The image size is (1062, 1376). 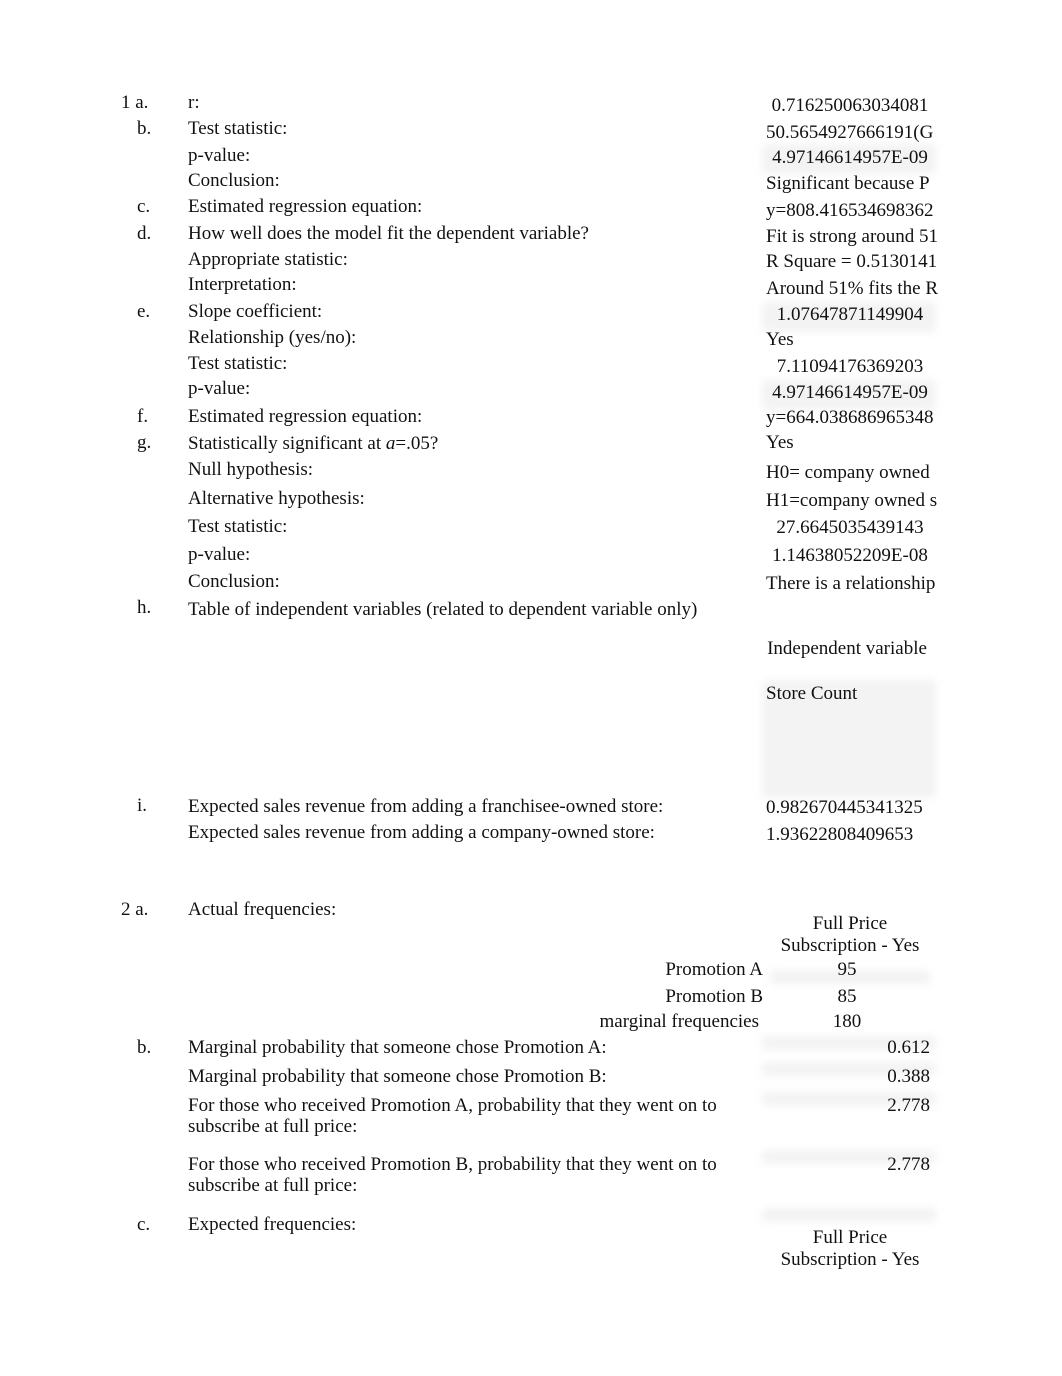 I want to click on q1i-company-value: 1.93622808409653, so click(x=839, y=835).